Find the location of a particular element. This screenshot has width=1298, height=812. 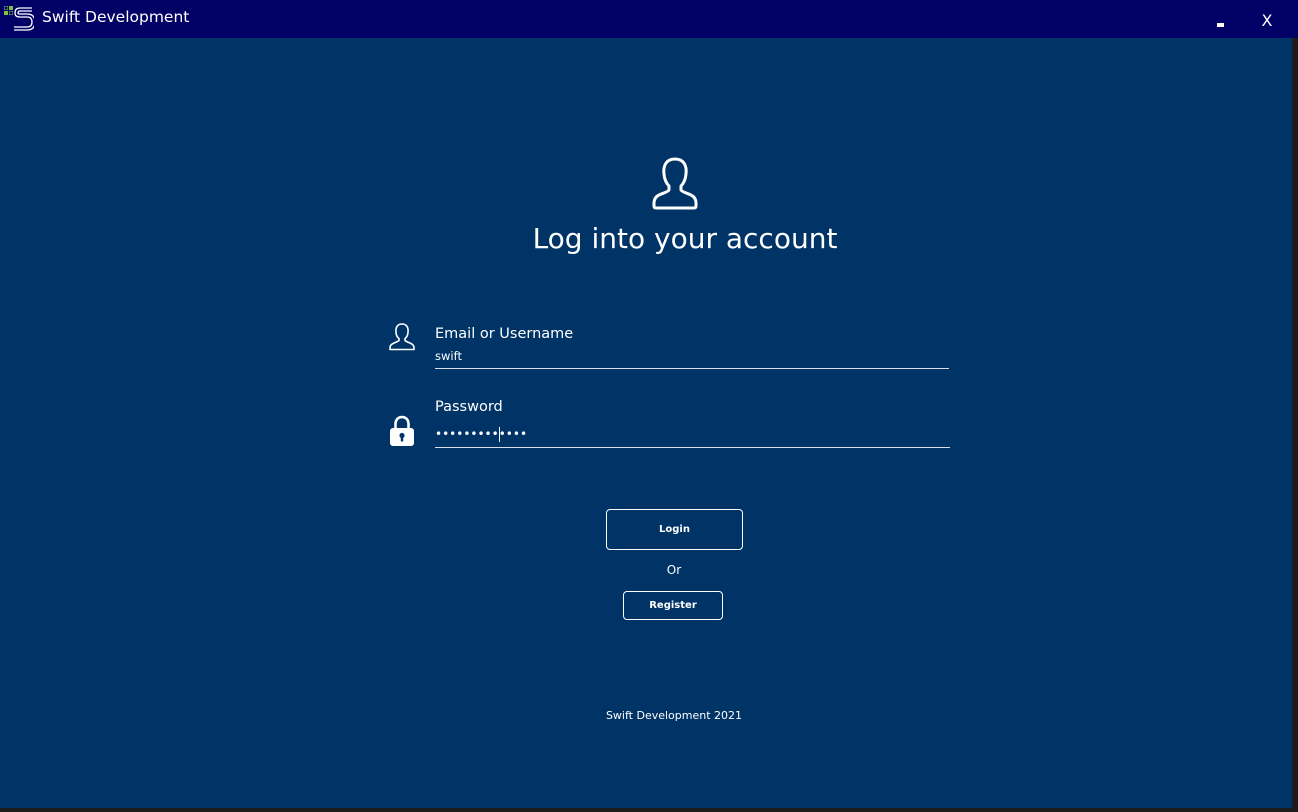

page-title: Log into your account is located at coordinates (685, 238).